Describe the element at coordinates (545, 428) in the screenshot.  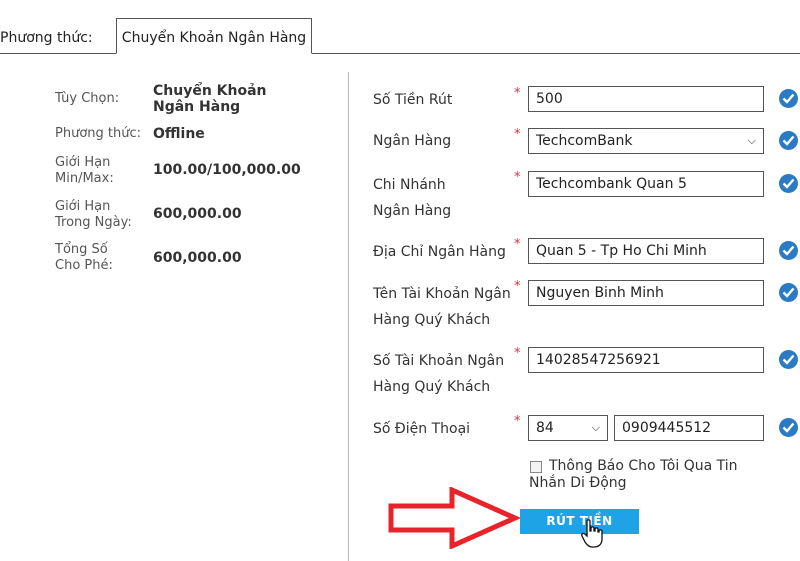
I see `country-code-value: 84` at that location.